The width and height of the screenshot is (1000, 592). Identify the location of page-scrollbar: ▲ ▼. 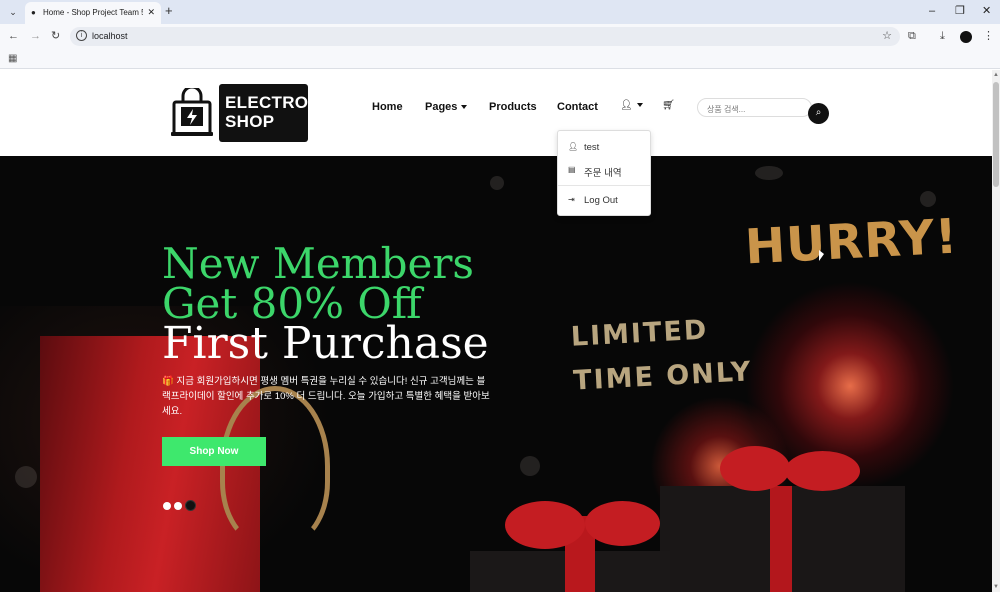
(996, 331).